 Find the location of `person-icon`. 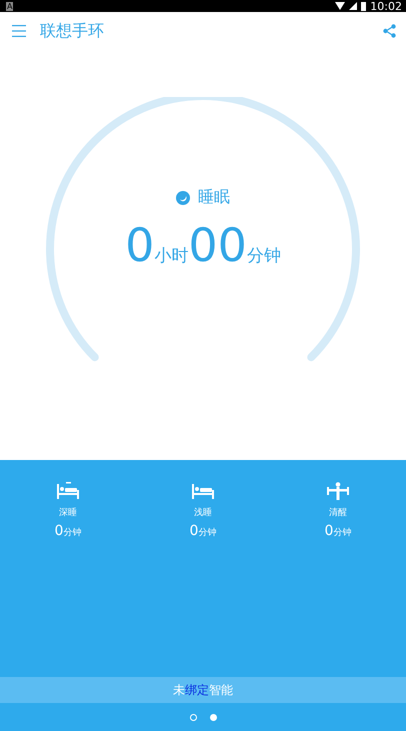

person-icon is located at coordinates (338, 491).